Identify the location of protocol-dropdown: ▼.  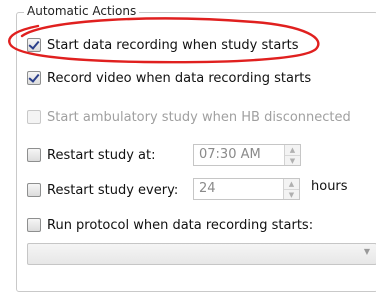
(201, 254).